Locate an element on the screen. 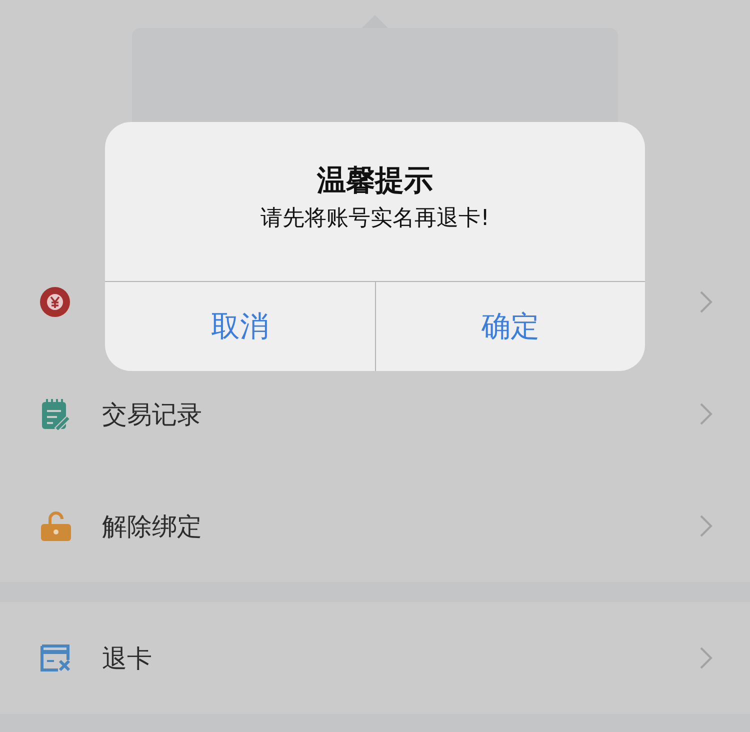 Image resolution: width=750 pixels, height=732 pixels. menu-label: 交易记录 is located at coordinates (152, 414).